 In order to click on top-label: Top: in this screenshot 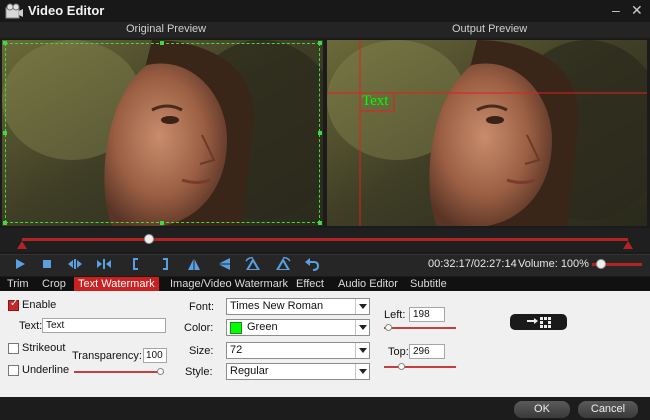, I will do `click(398, 352)`.